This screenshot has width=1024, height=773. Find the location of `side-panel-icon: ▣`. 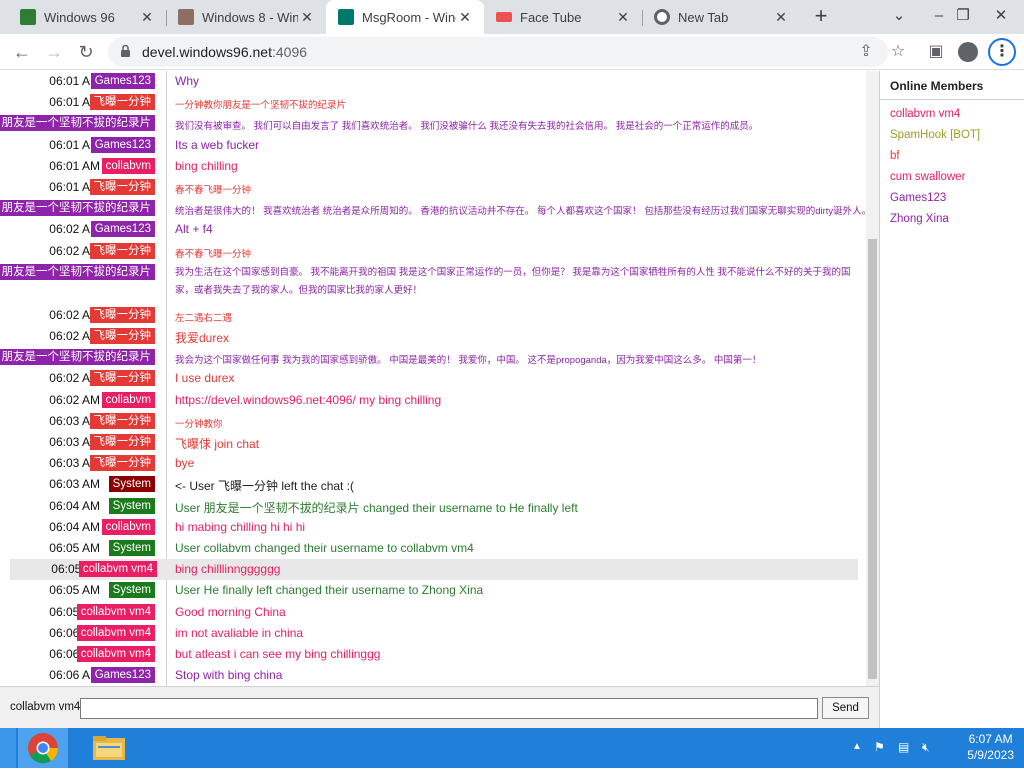

side-panel-icon: ▣ is located at coordinates (936, 52).